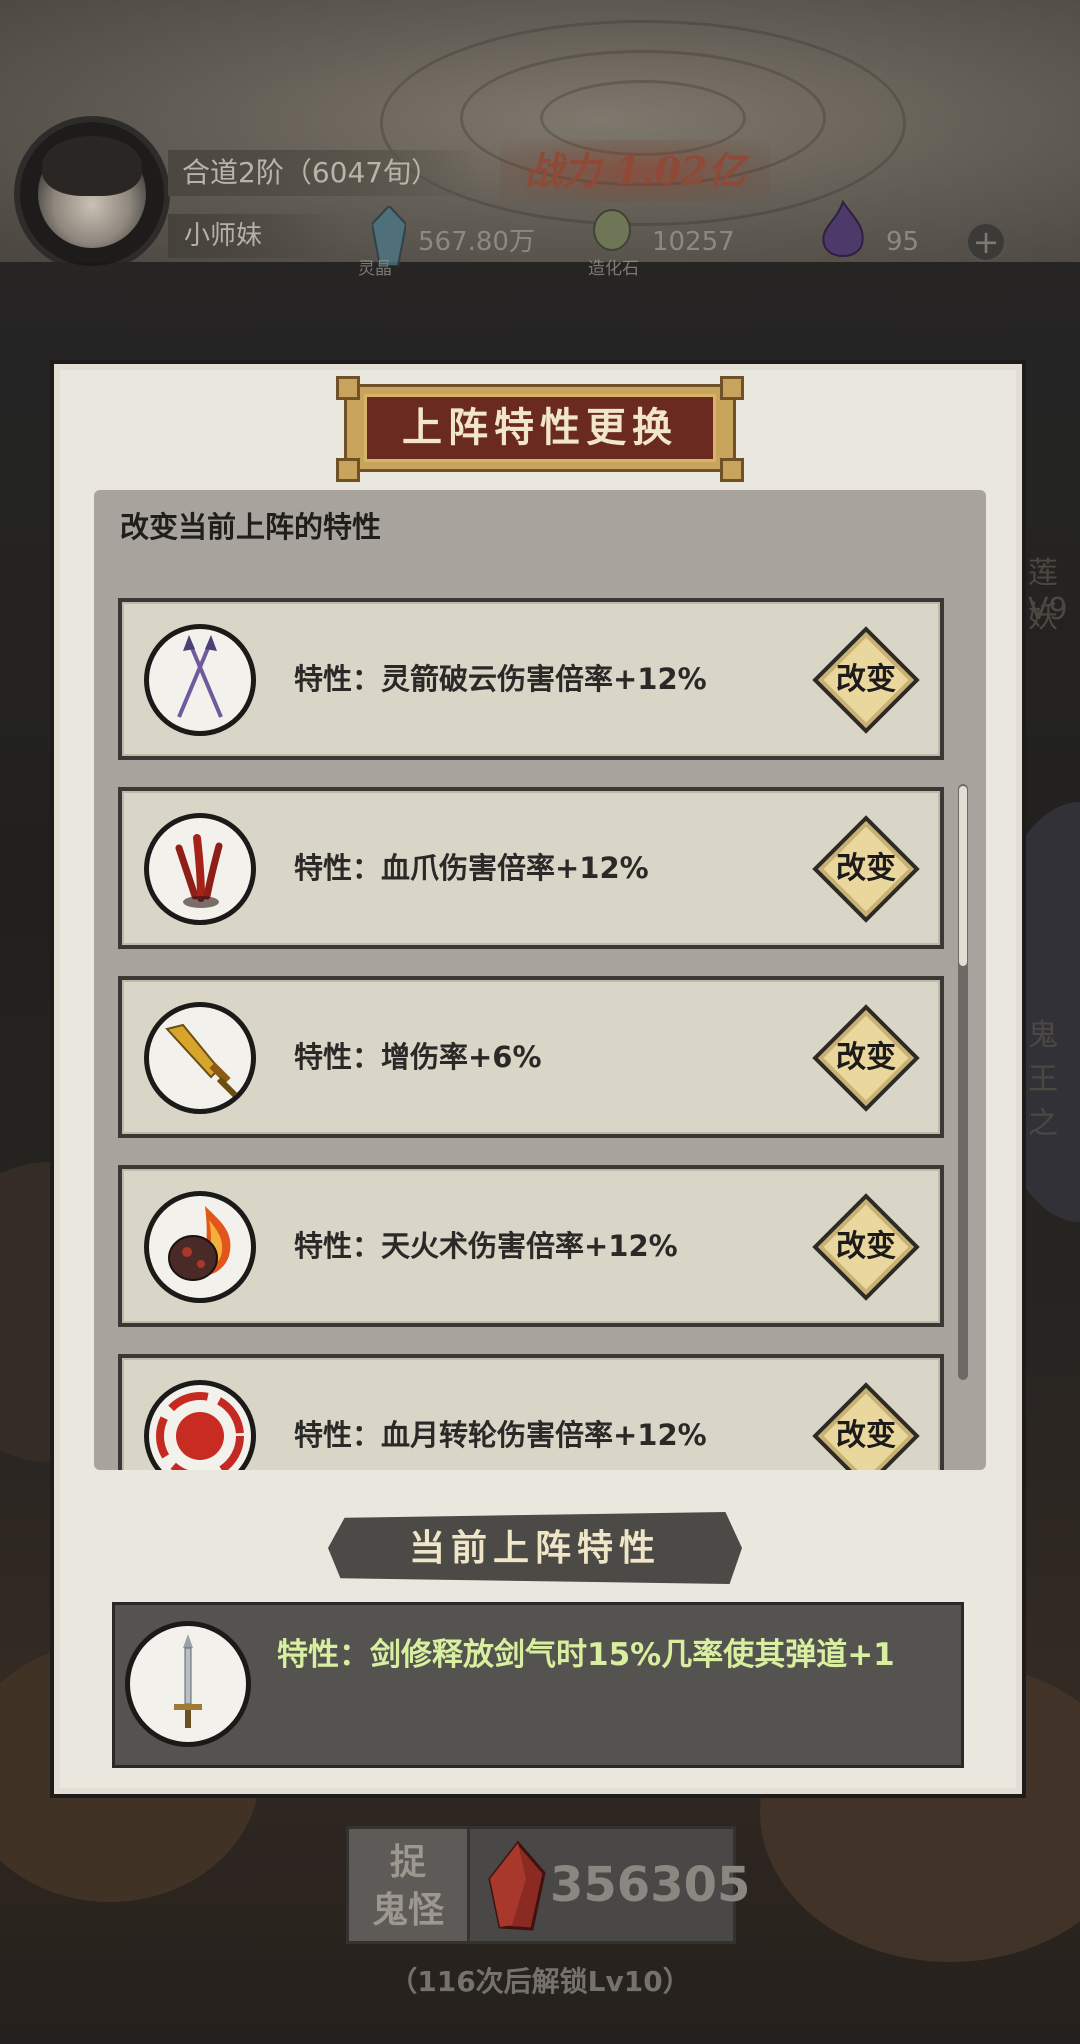  Describe the element at coordinates (418, 1057) in the screenshot. I see `trait-text: 特性：增伤率+6%` at that location.